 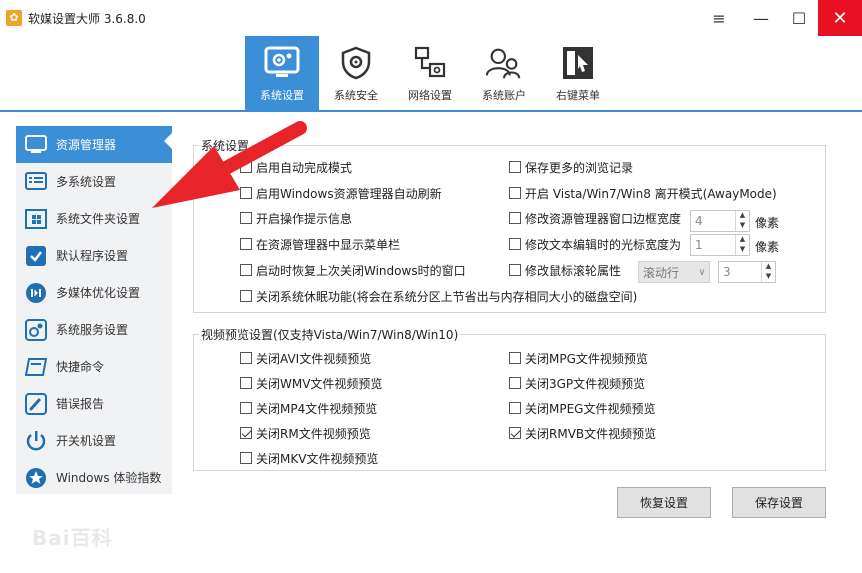 I want to click on option-restore-windows: 启动时恢复上次关闭Windows时的窗口, so click(x=353, y=270).